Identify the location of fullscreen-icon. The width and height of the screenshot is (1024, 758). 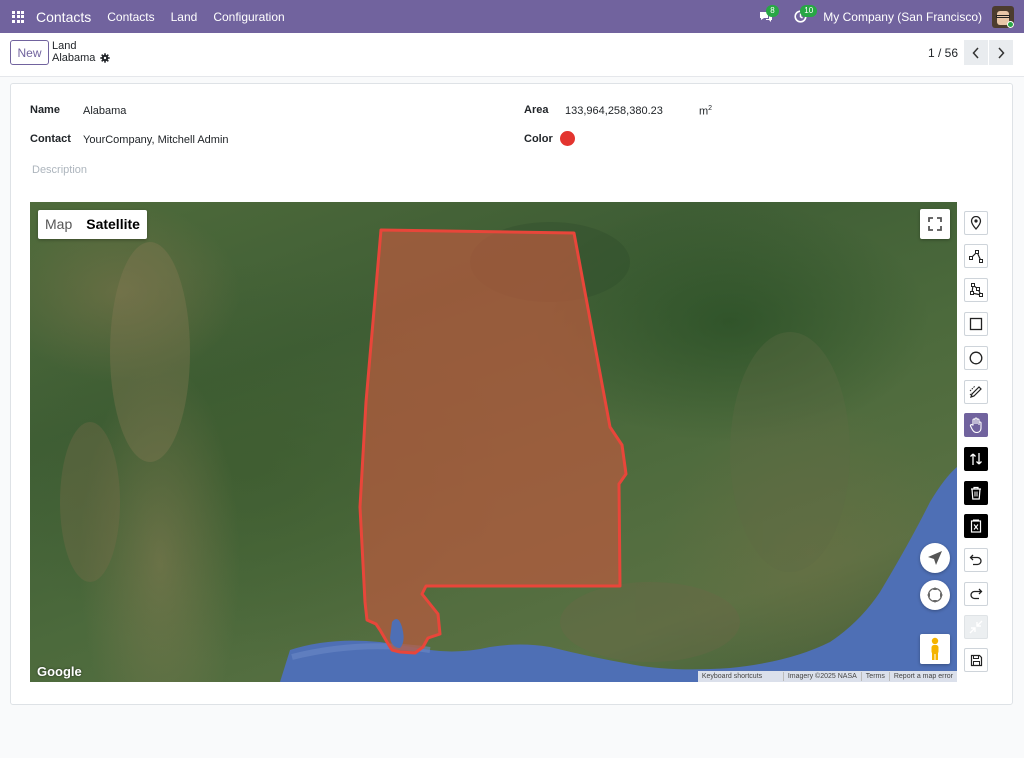
(935, 224).